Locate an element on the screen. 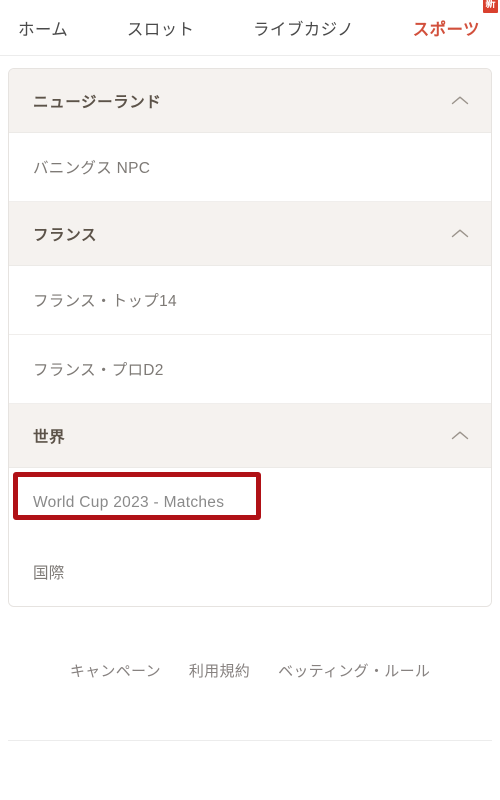 This screenshot has width=500, height=800. new-badge: 新 is located at coordinates (490, 6).